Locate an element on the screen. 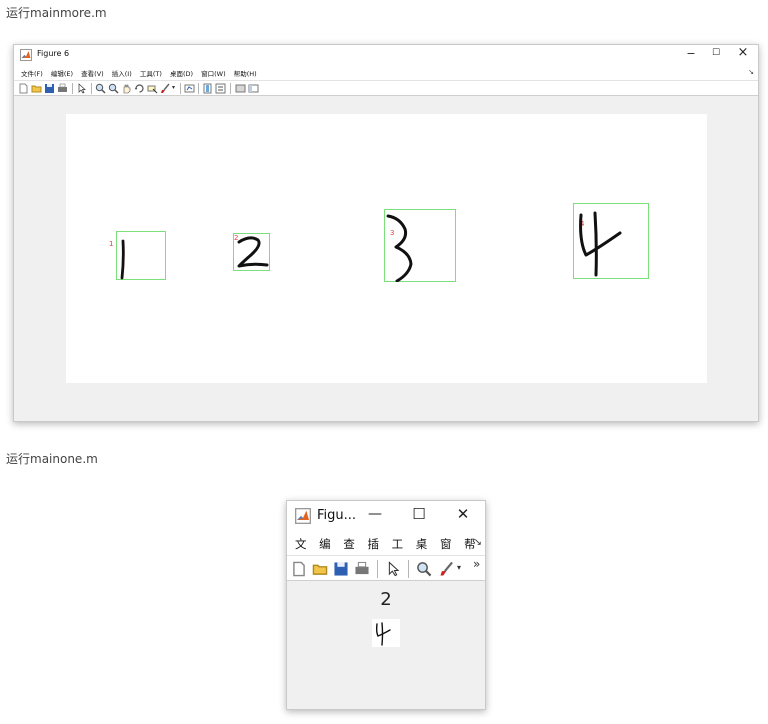 The height and width of the screenshot is (724, 768). close-button: × is located at coordinates (743, 52).